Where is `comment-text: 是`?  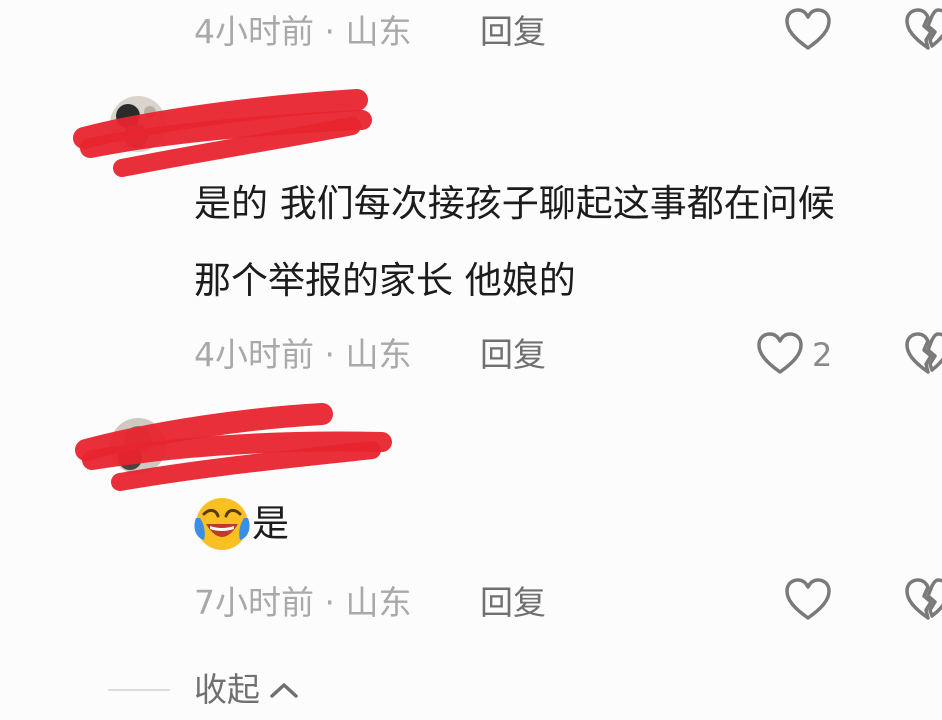
comment-text: 是 is located at coordinates (270, 523).